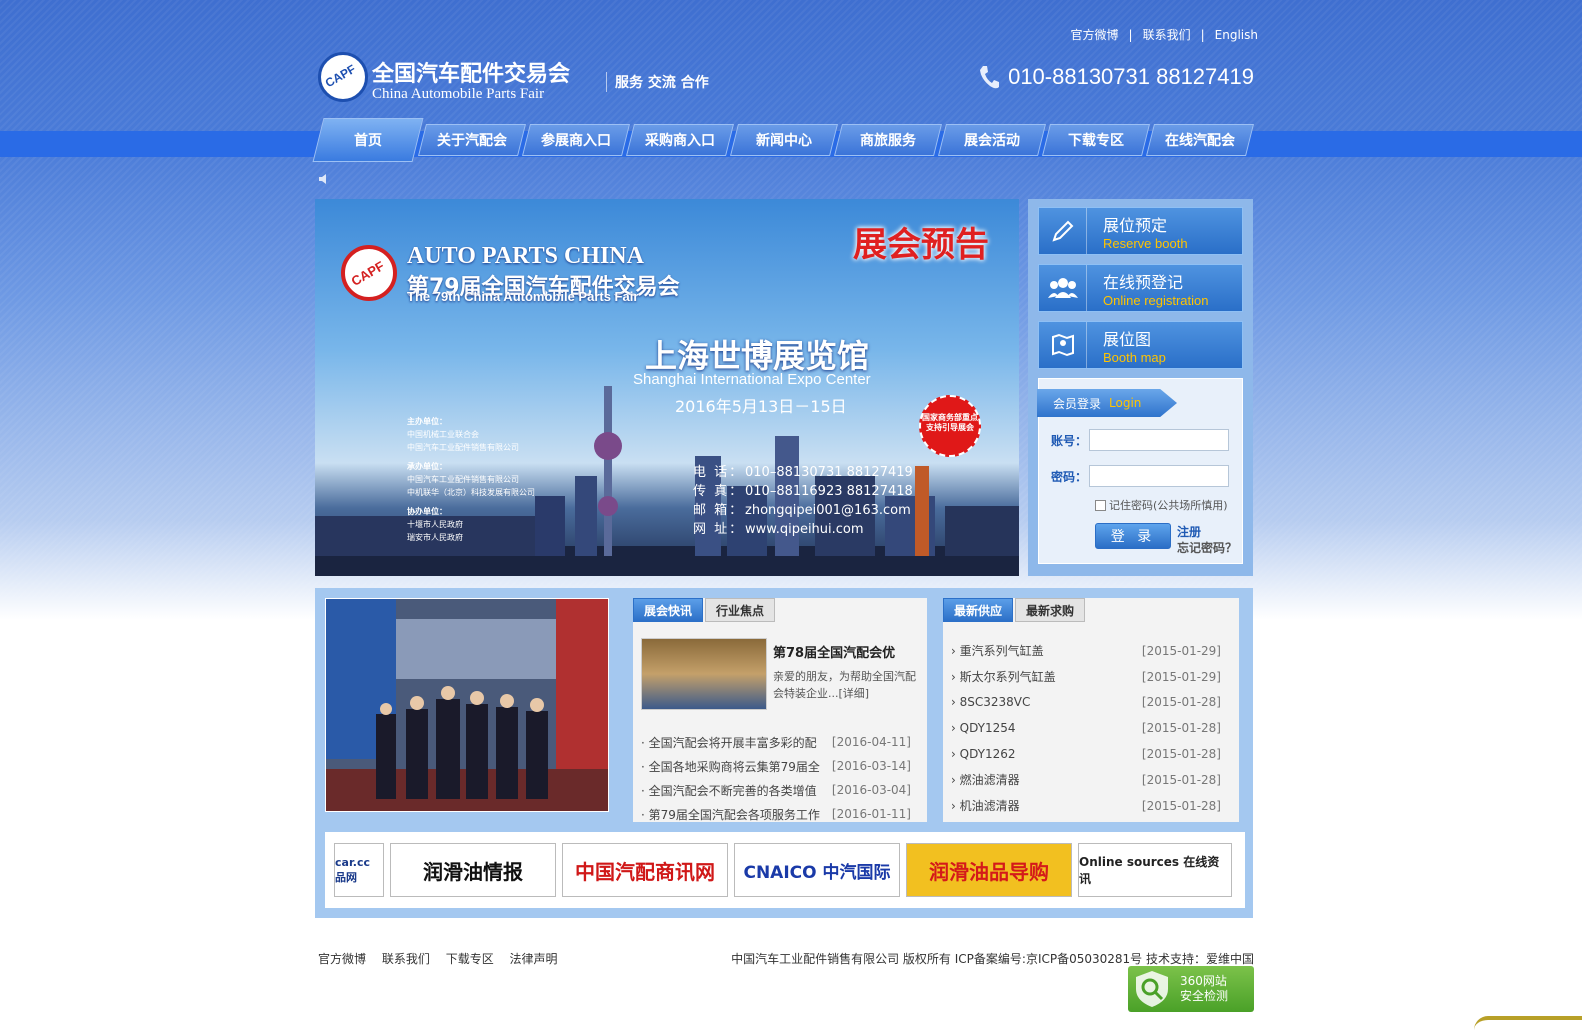  What do you see at coordinates (1167, 35) in the screenshot?
I see `contact-link: 联系我们` at bounding box center [1167, 35].